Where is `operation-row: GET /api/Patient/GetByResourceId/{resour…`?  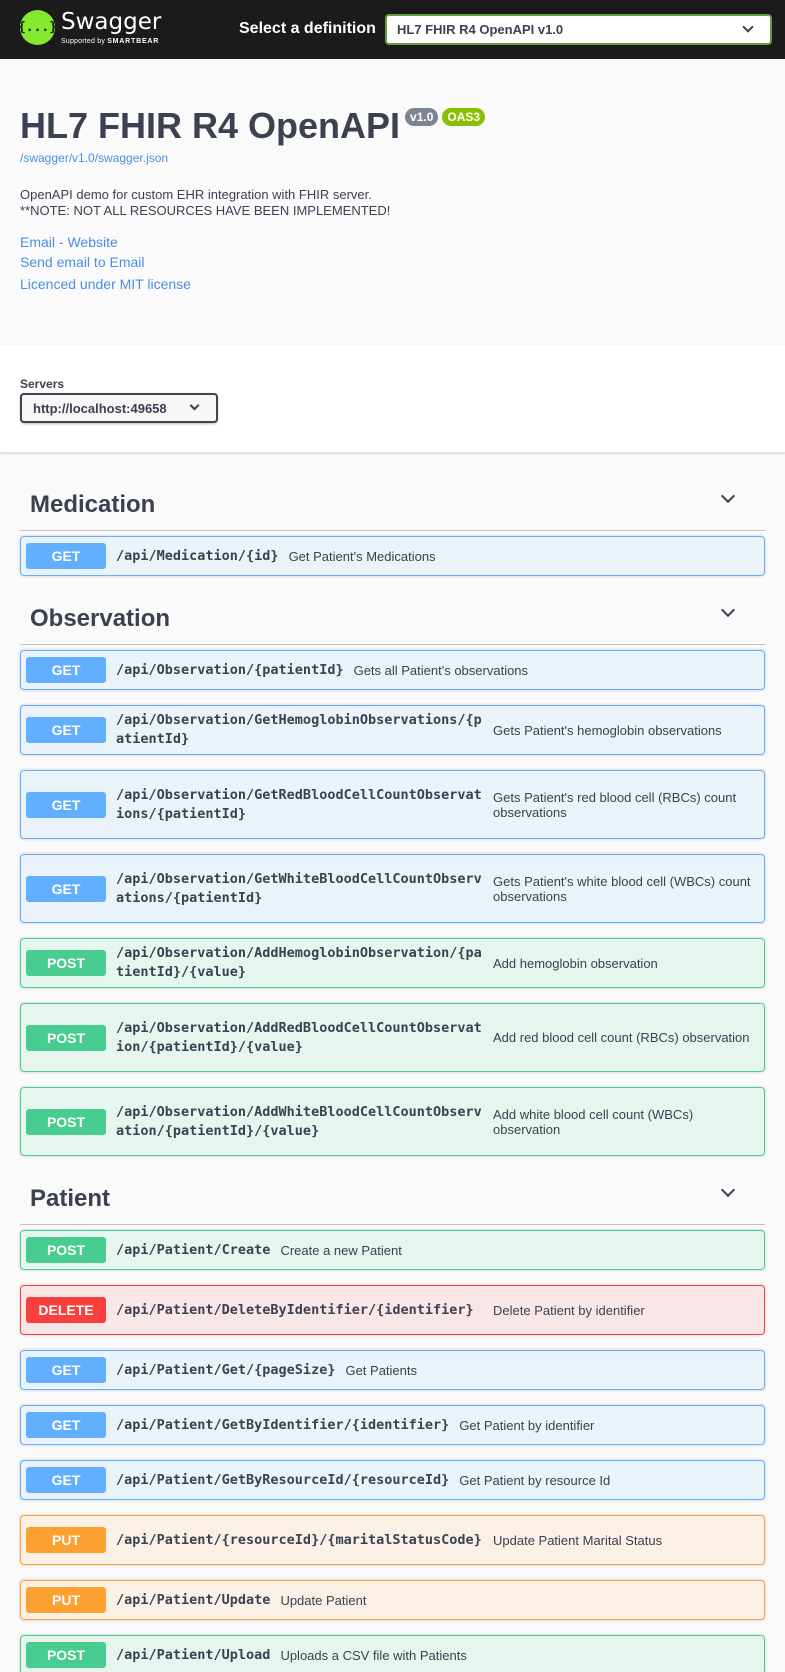
operation-row: GET /api/Patient/GetByResourceId/{resour… is located at coordinates (392, 1480).